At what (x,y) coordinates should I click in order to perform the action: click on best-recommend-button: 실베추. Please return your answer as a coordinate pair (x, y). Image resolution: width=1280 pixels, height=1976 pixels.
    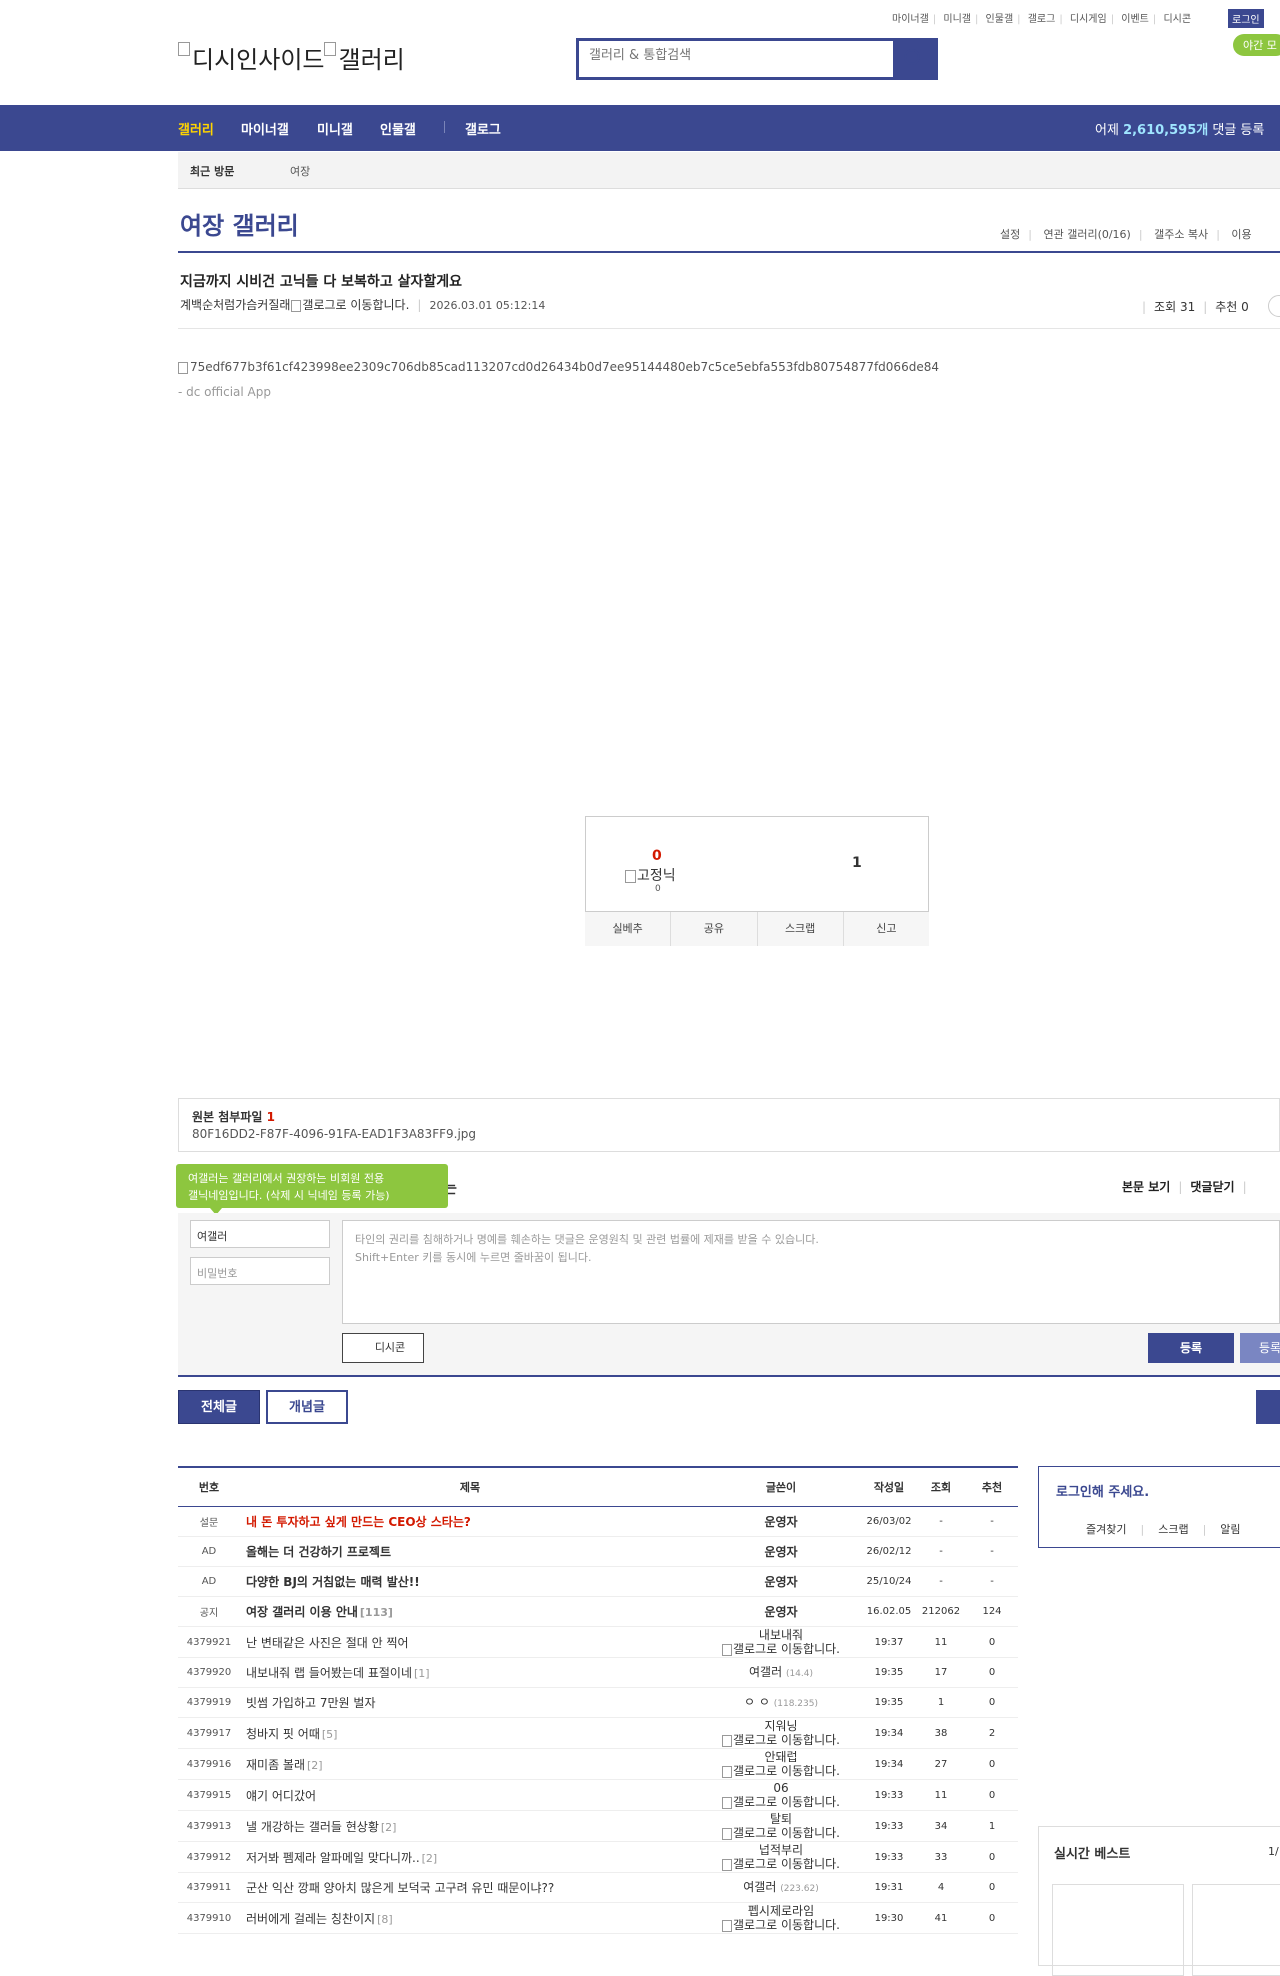
    Looking at the image, I should click on (628, 929).